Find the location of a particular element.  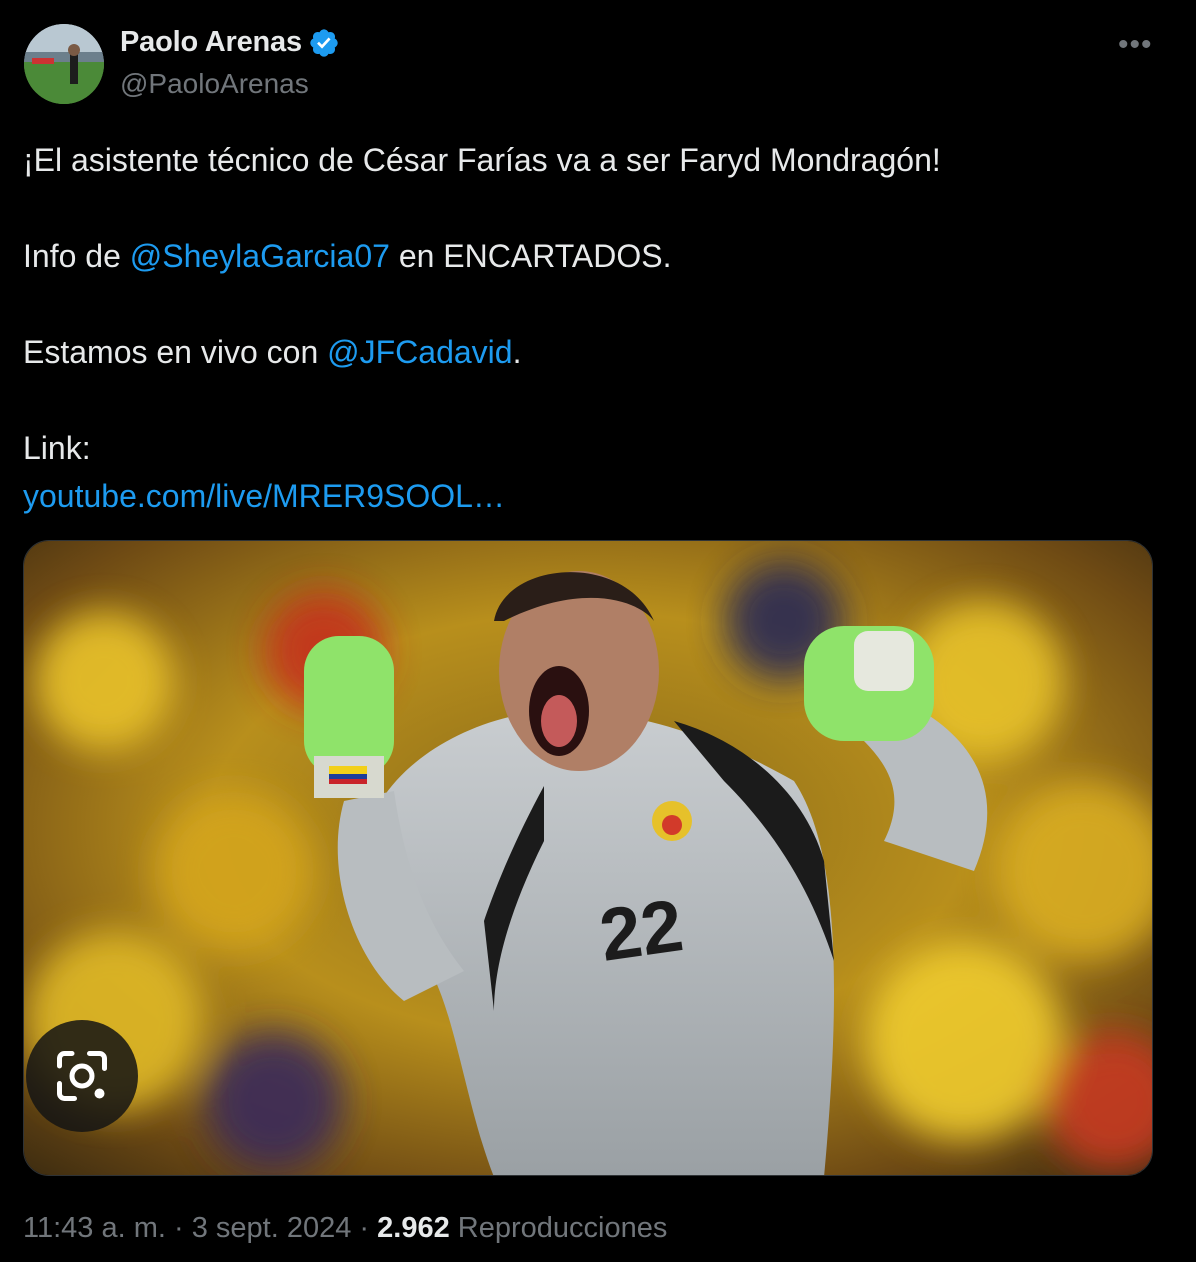

views-label: Reproducciones is located at coordinates (562, 1228).